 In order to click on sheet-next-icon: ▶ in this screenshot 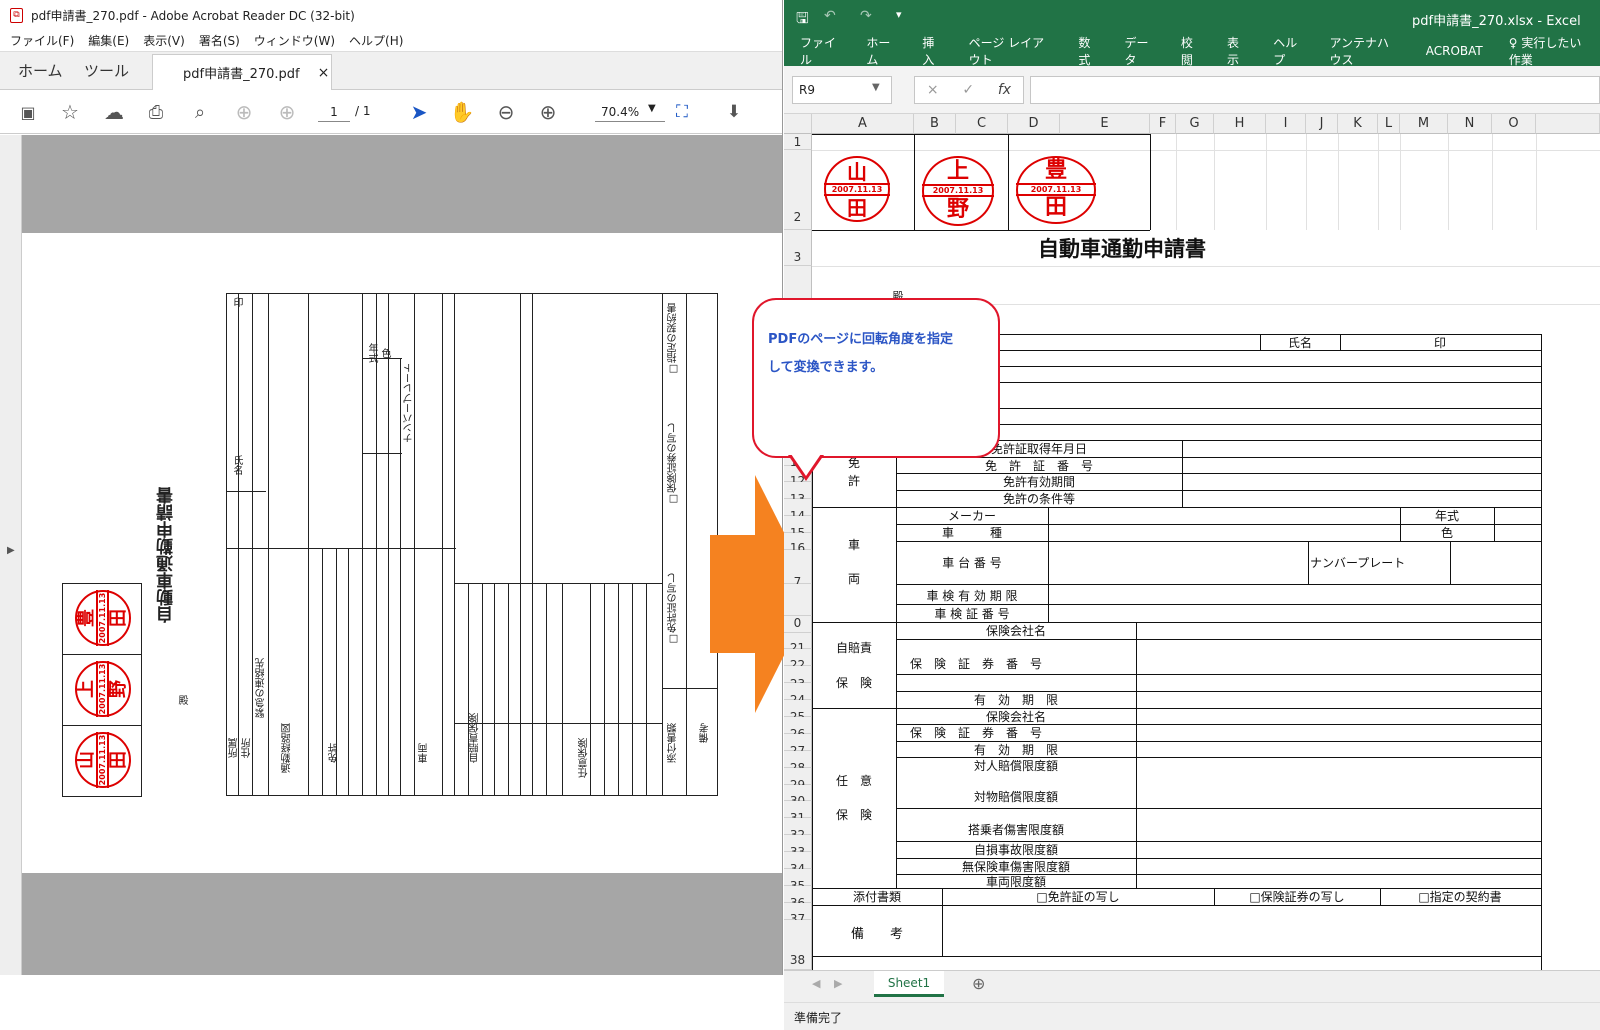, I will do `click(838, 983)`.